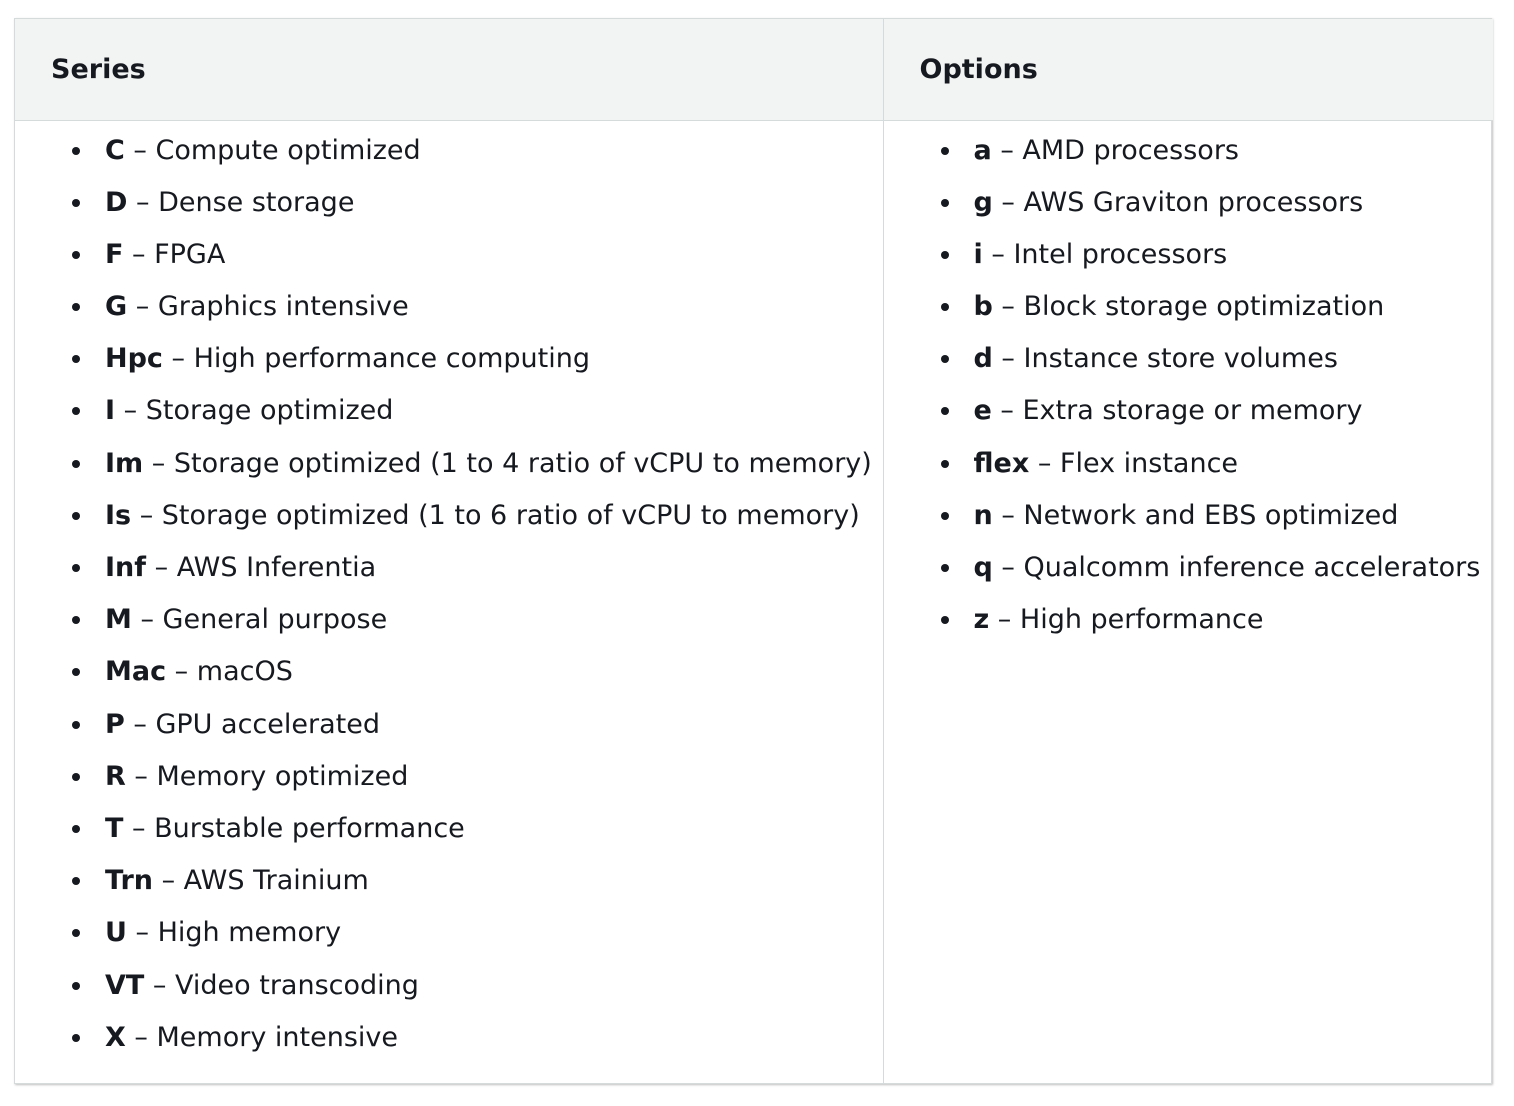 The image size is (1514, 1106). I want to click on item-description: AWS Inferentia, so click(276, 567).